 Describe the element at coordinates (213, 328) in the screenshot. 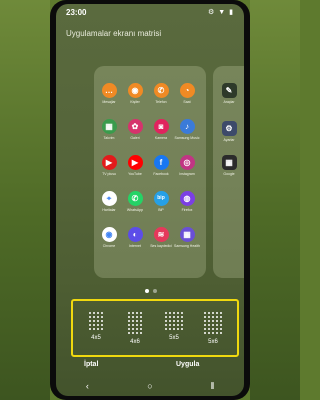

I see `grid-option-5x6: 5x6` at that location.